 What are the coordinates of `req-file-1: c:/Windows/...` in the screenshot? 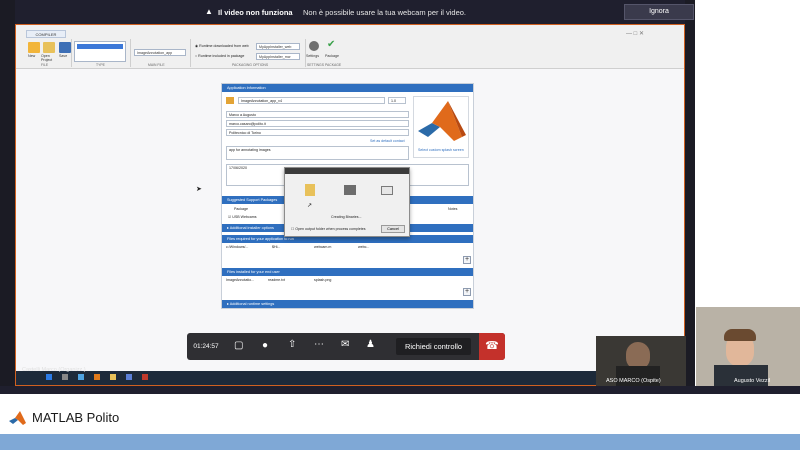 It's located at (237, 247).